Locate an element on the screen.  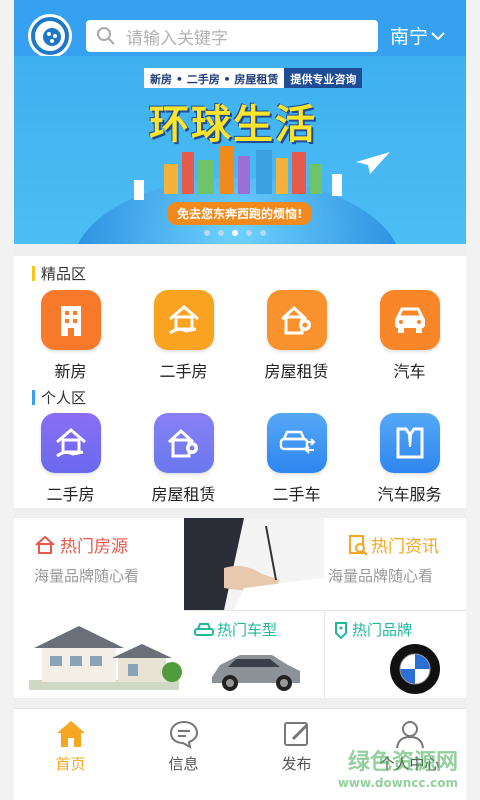
premium-grid: 新房 二手房 房屋租赁 汽车 is located at coordinates (240, 336).